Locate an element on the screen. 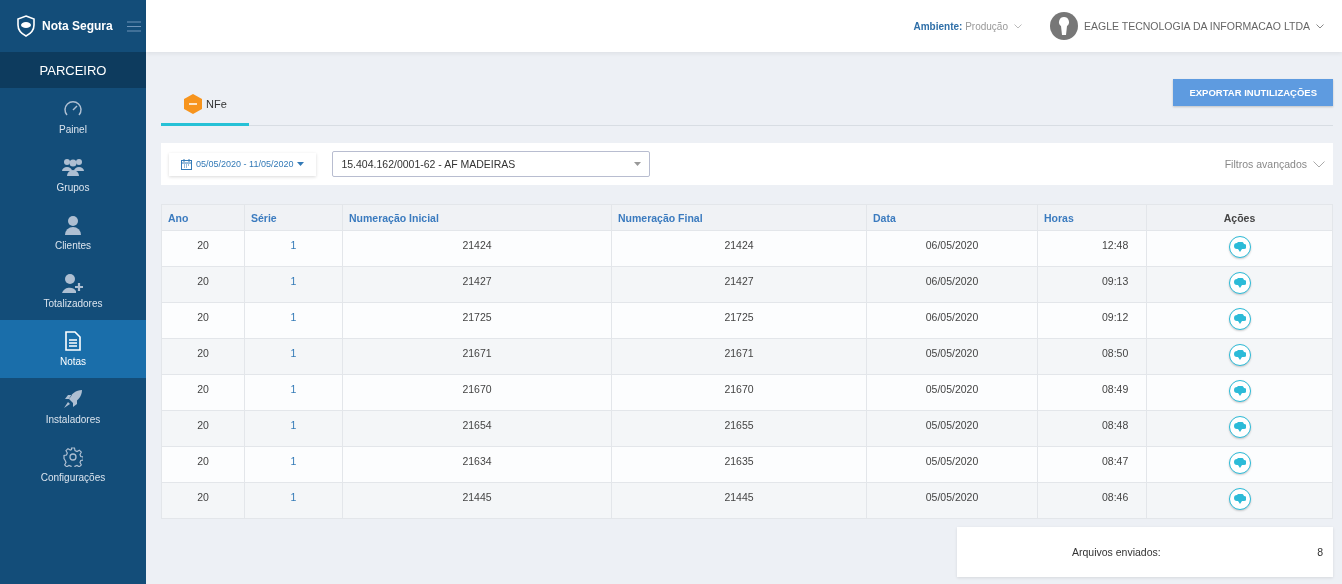 The image size is (1342, 584). shield-logo-icon is located at coordinates (26, 26).